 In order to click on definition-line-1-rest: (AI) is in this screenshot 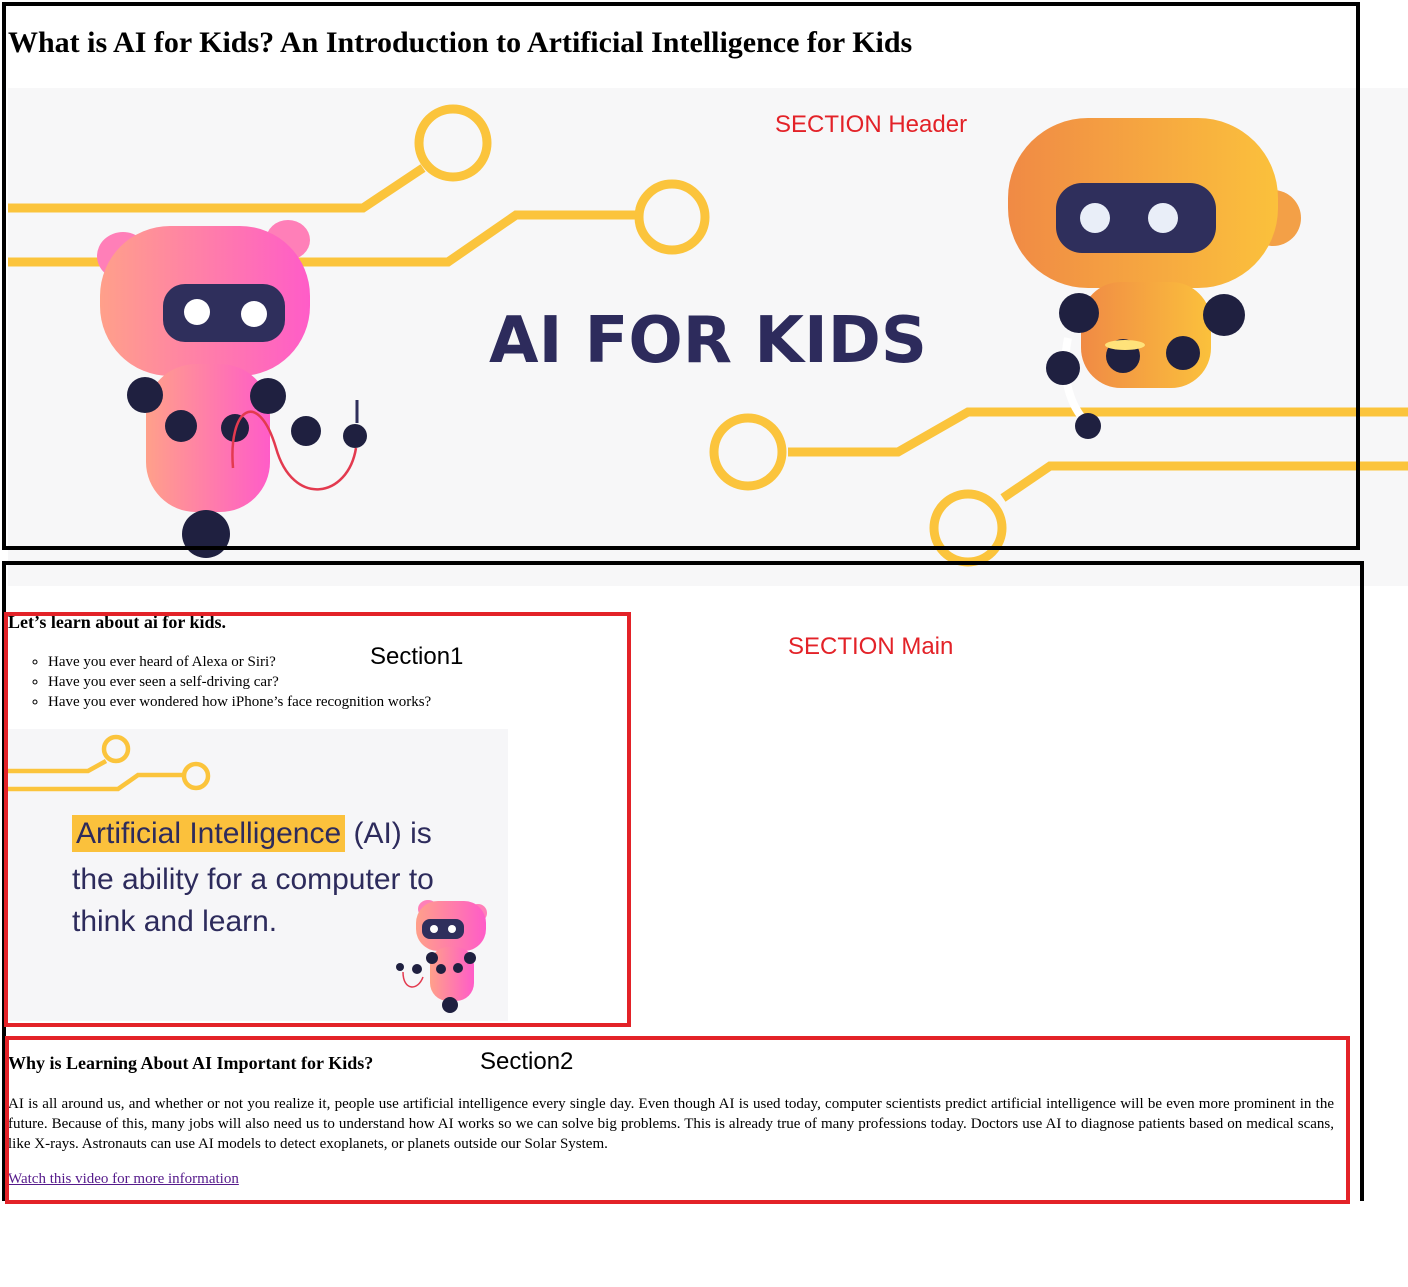, I will do `click(388, 833)`.